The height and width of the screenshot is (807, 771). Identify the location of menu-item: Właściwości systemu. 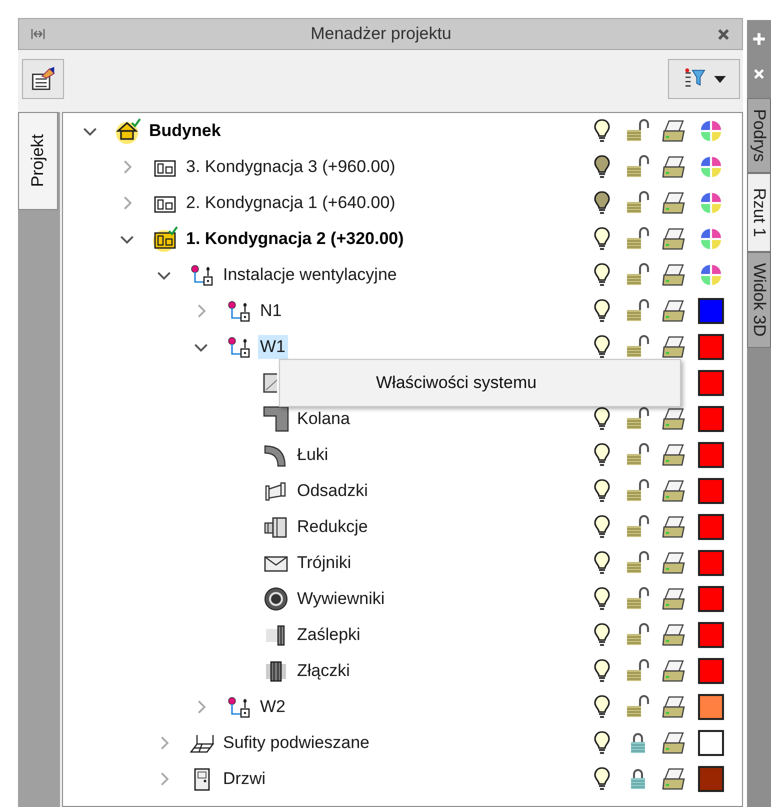
(480, 383).